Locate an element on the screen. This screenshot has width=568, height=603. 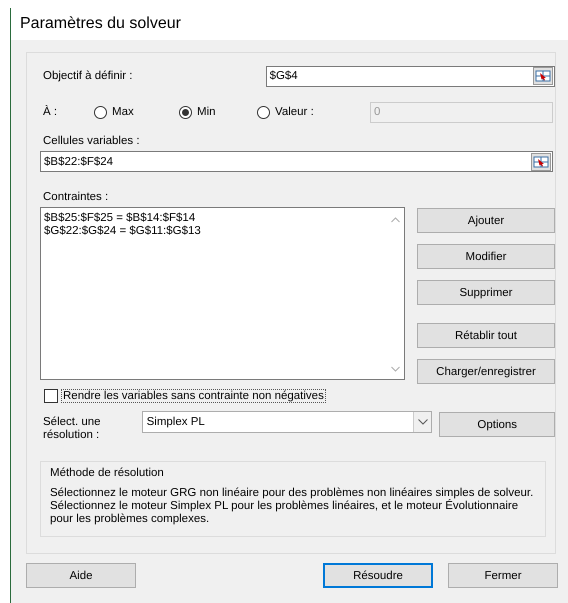
dialog-button: Aide is located at coordinates (81, 575).